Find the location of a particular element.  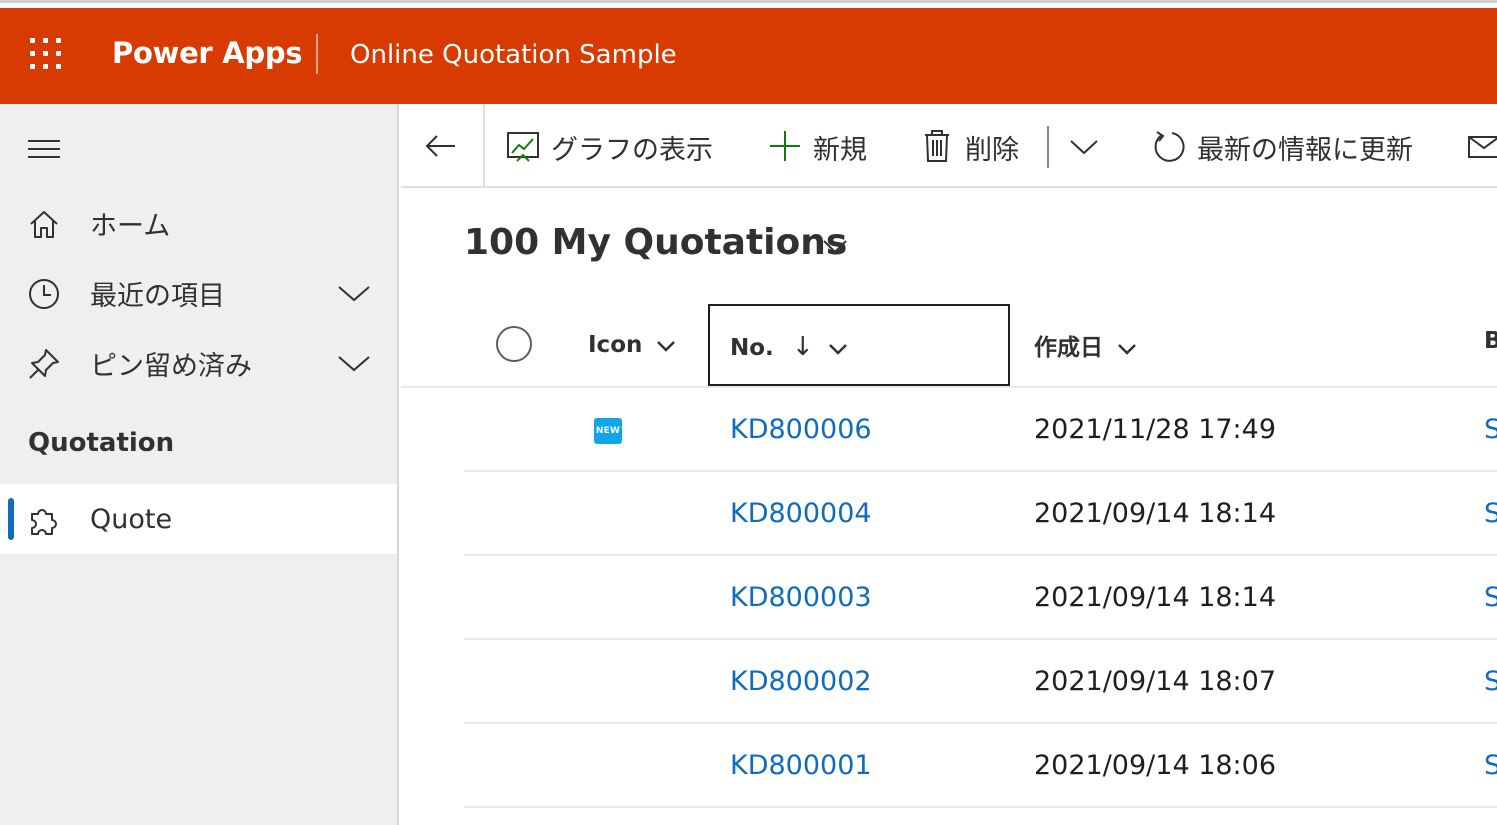

sort-descending-arrow: ↓ is located at coordinates (802, 347).